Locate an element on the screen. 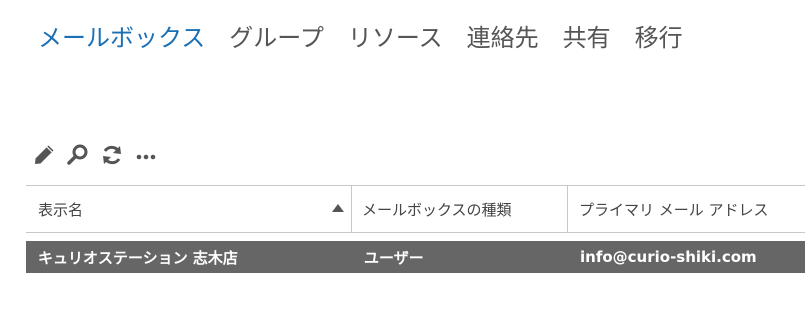  column-header-display-name: 表示名 is located at coordinates (194, 209).